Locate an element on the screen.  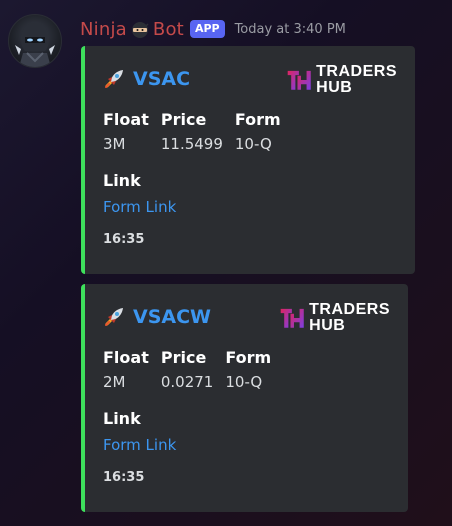
message-header: Ninja Bot APP Today at 3:40 PM is located at coordinates (213, 29).